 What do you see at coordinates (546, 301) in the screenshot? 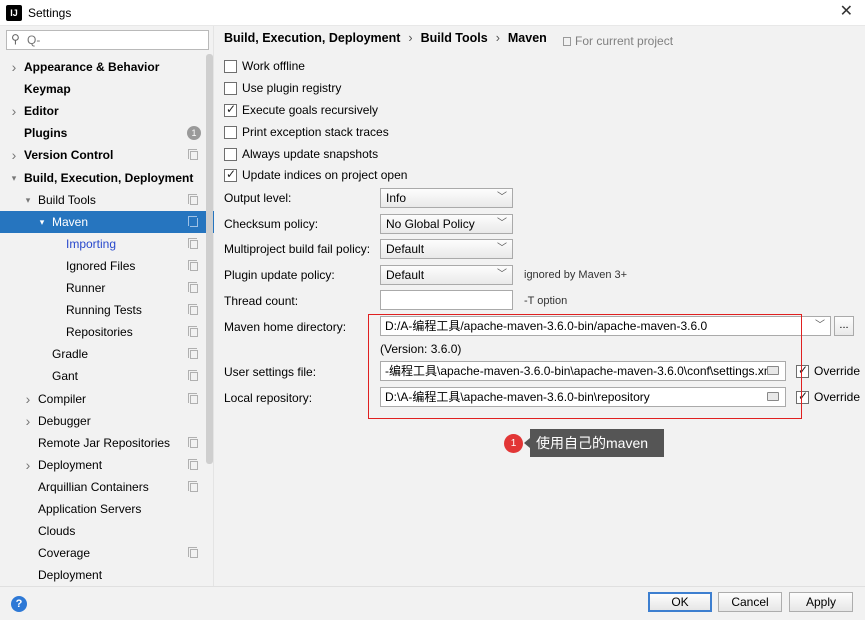
I see `thread-count-hint: -T option` at bounding box center [546, 301].